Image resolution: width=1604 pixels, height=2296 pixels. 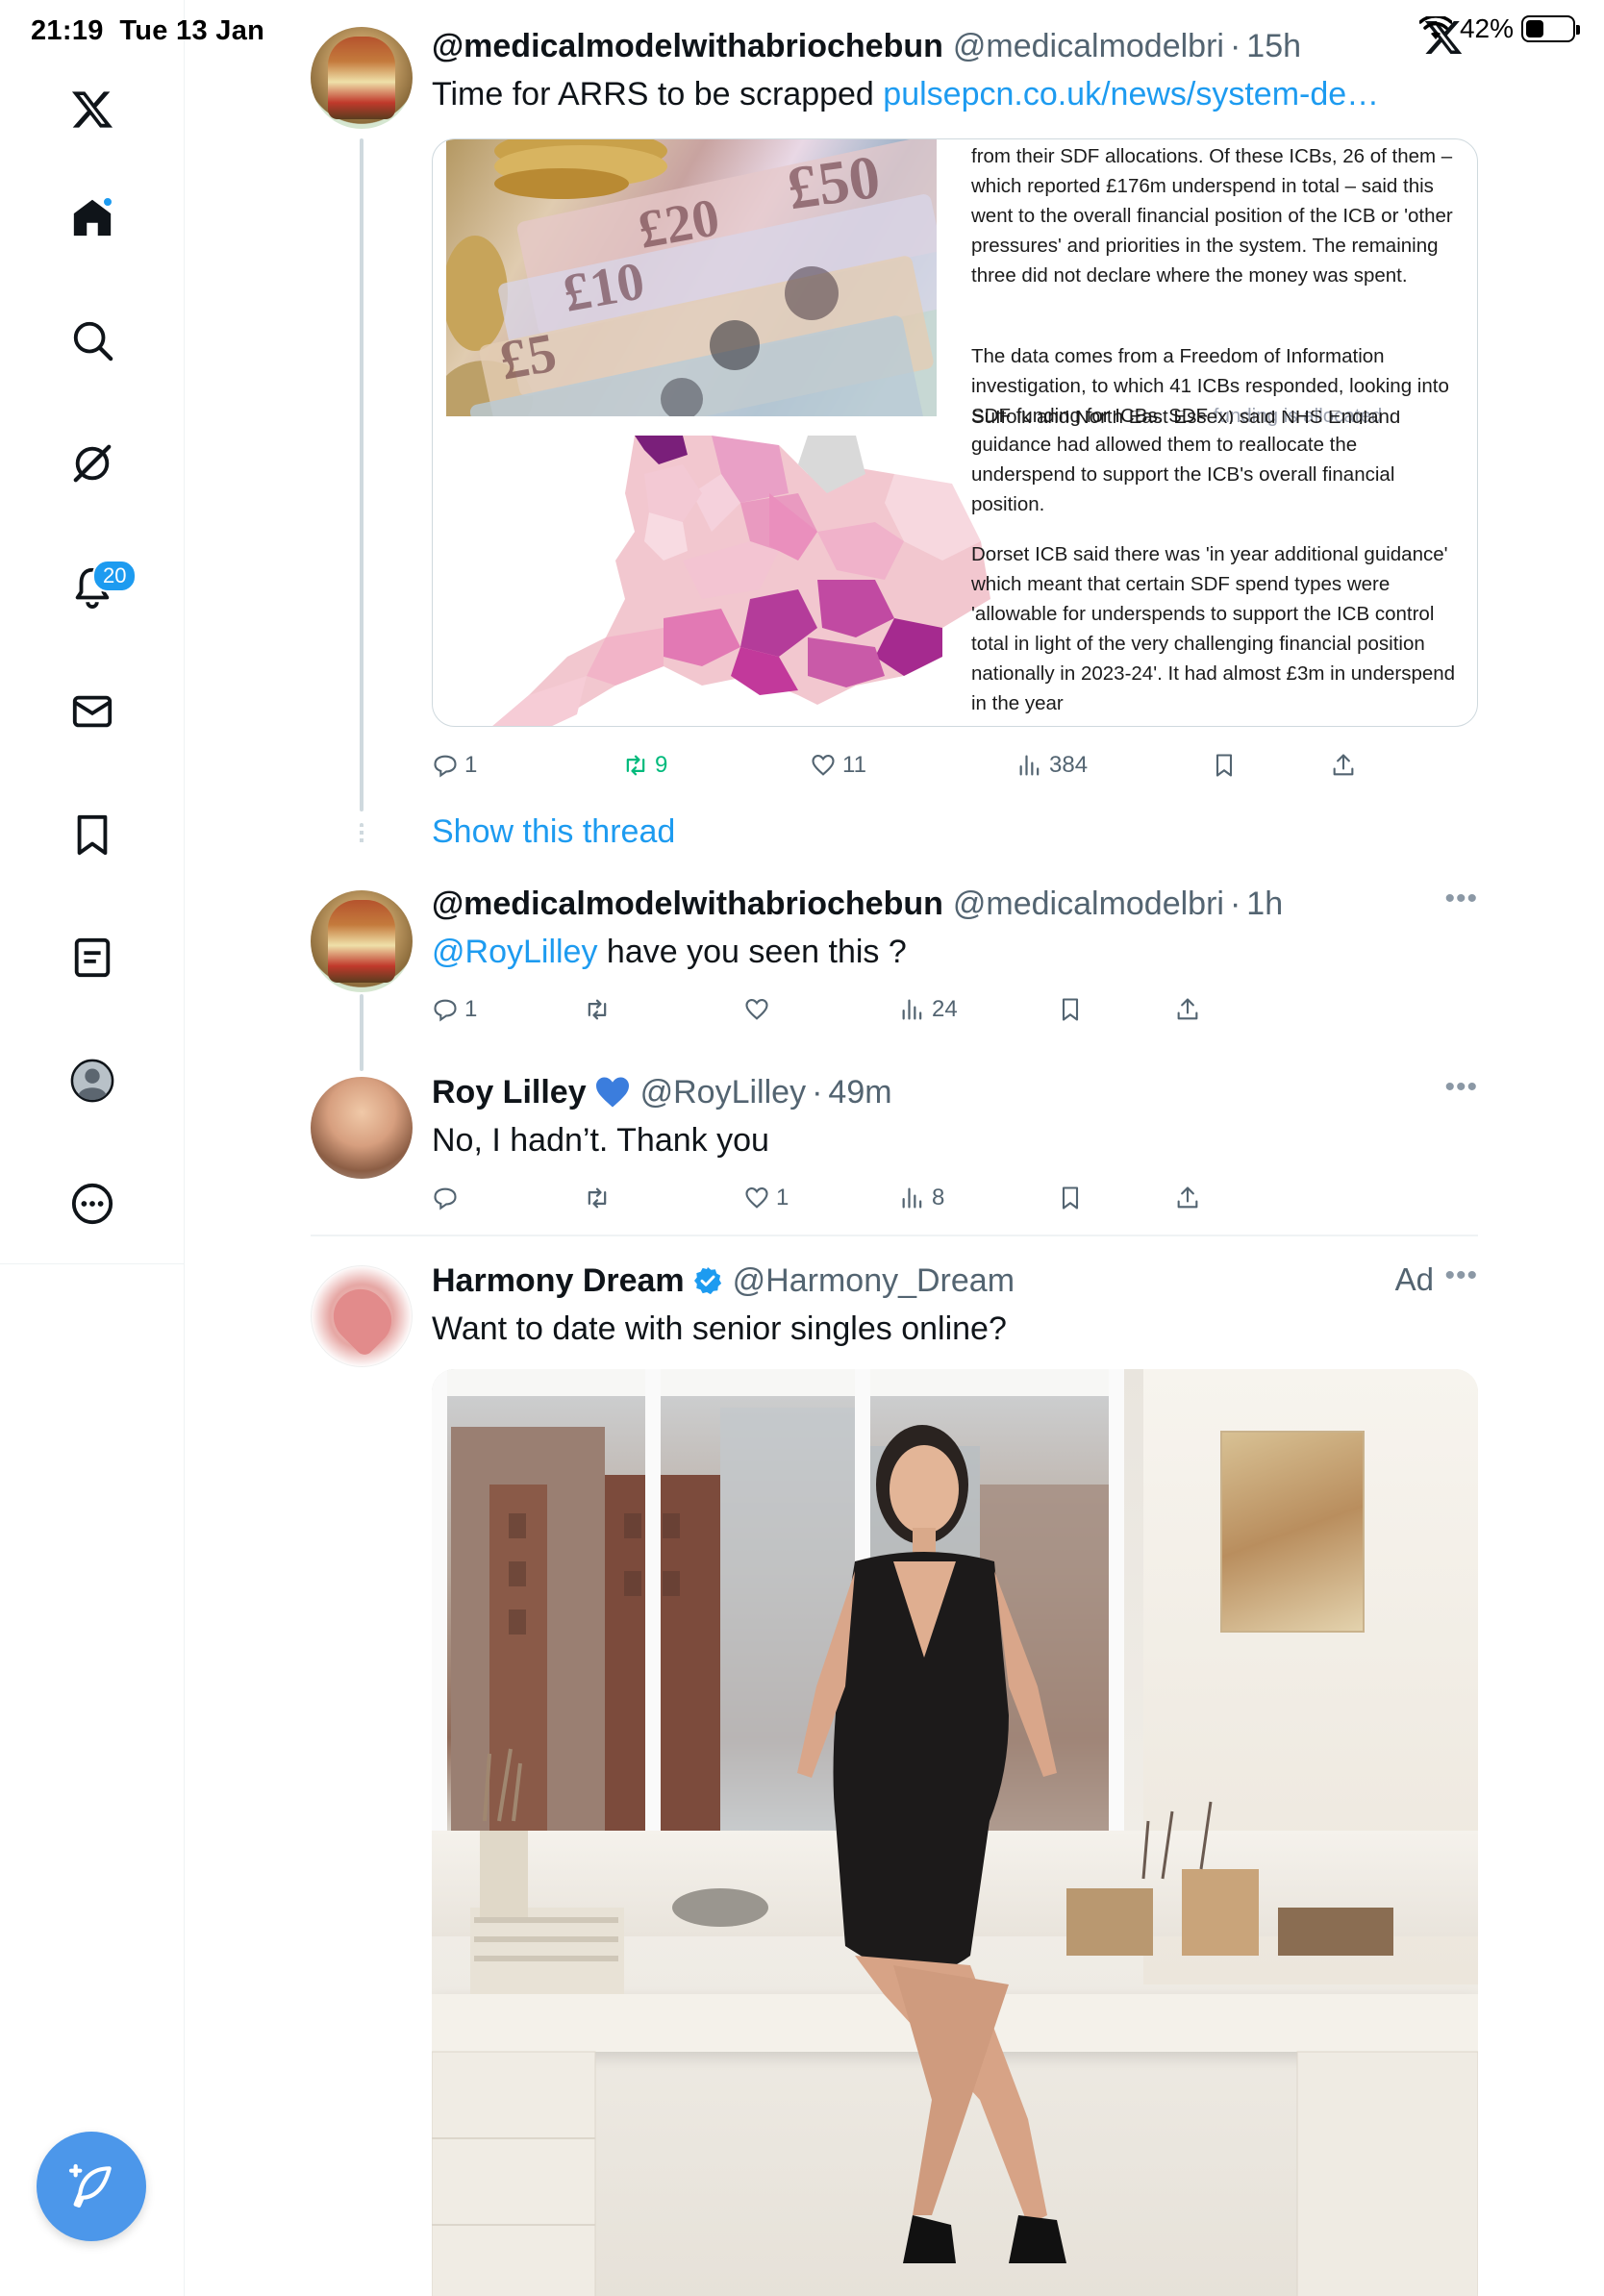 I want to click on author-handle: @Harmony_Dream, so click(x=874, y=1280).